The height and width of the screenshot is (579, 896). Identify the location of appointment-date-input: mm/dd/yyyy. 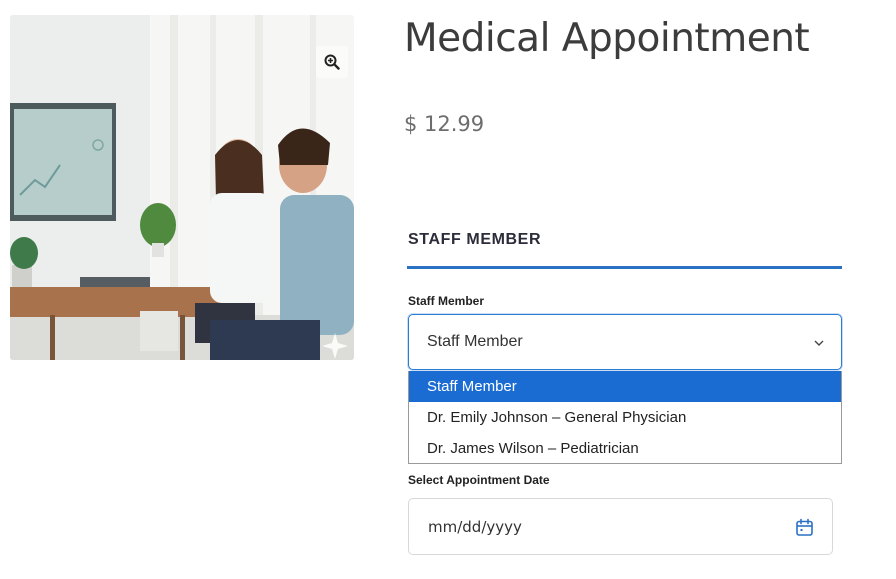
(620, 526).